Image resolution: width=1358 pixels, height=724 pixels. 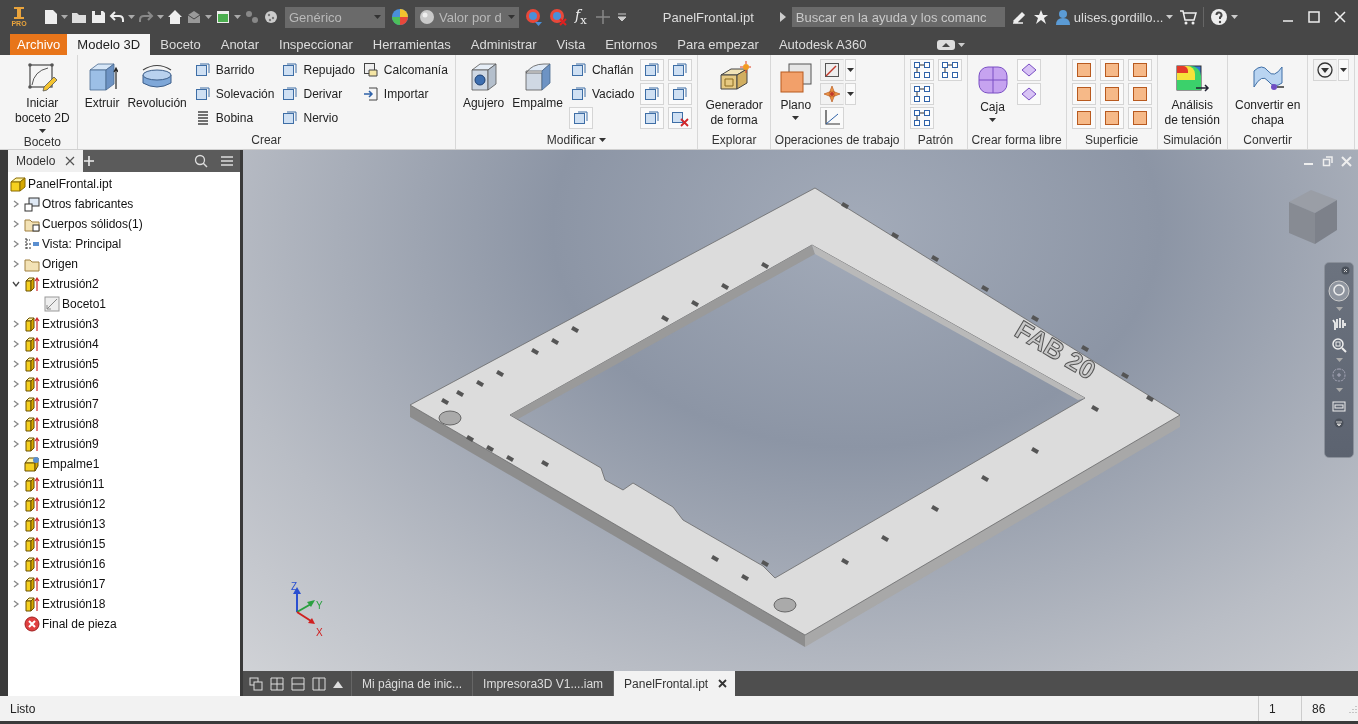 What do you see at coordinates (74, 524) in the screenshot?
I see `tree-item: Extrusión13` at bounding box center [74, 524].